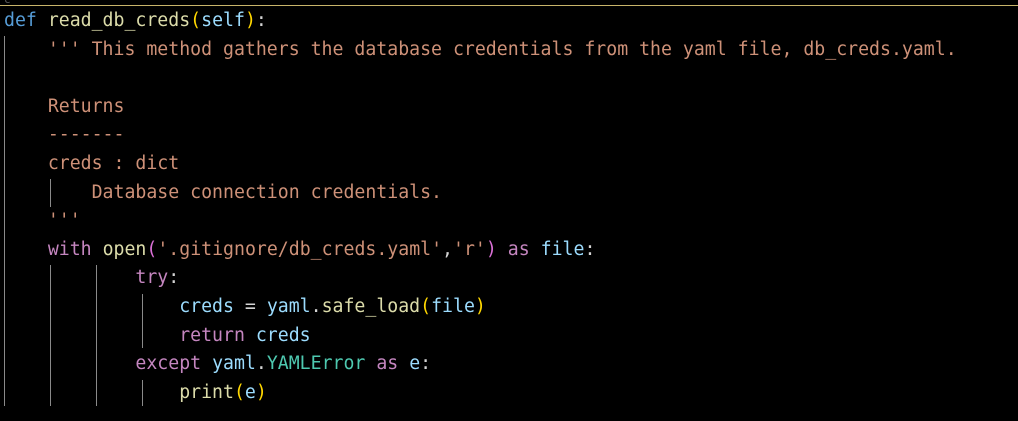  I want to click on code-line: -------, so click(64, 134).